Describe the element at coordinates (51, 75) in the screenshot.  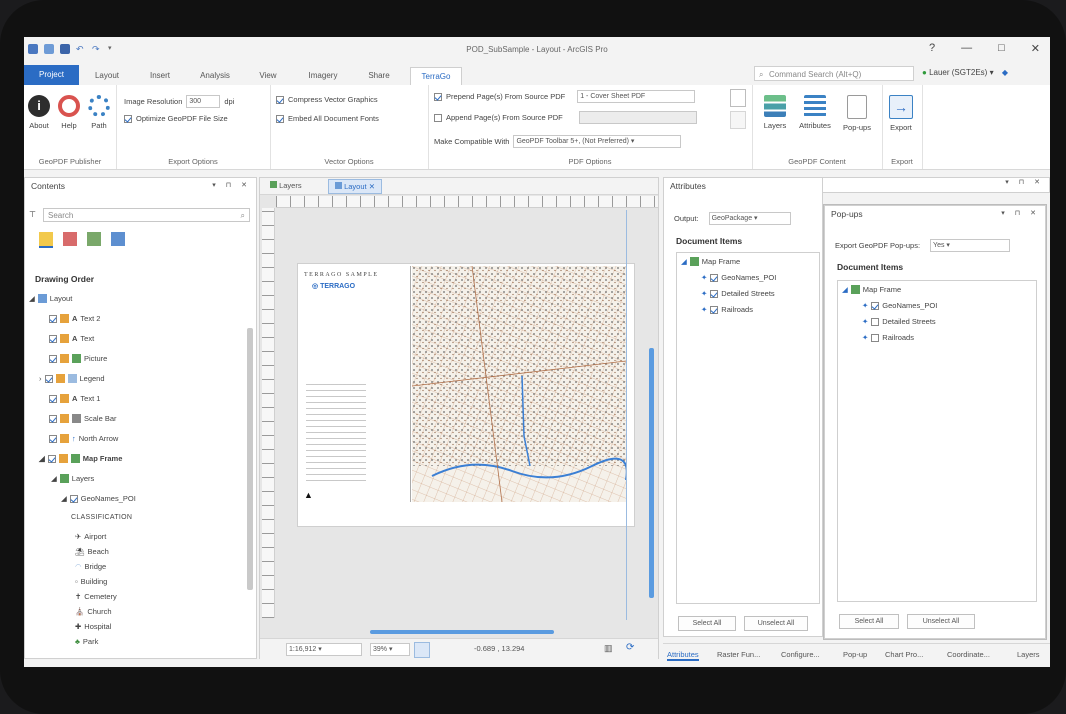
I see `tab-project: Project` at that location.